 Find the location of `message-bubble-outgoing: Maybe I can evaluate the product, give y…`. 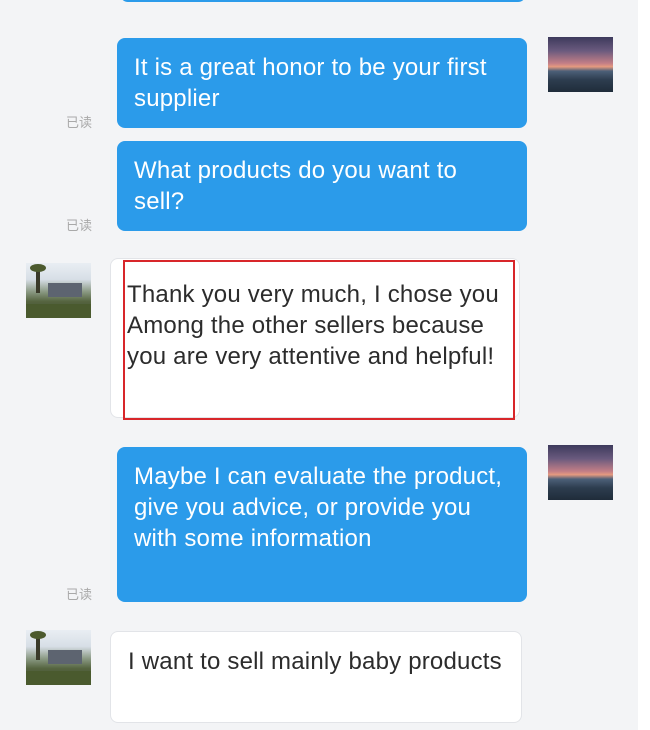

message-bubble-outgoing: Maybe I can evaluate the product, give y… is located at coordinates (322, 524).